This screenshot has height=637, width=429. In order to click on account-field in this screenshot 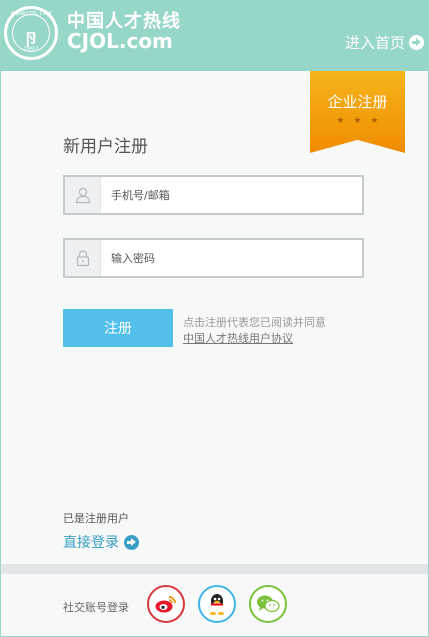, I will do `click(213, 195)`.